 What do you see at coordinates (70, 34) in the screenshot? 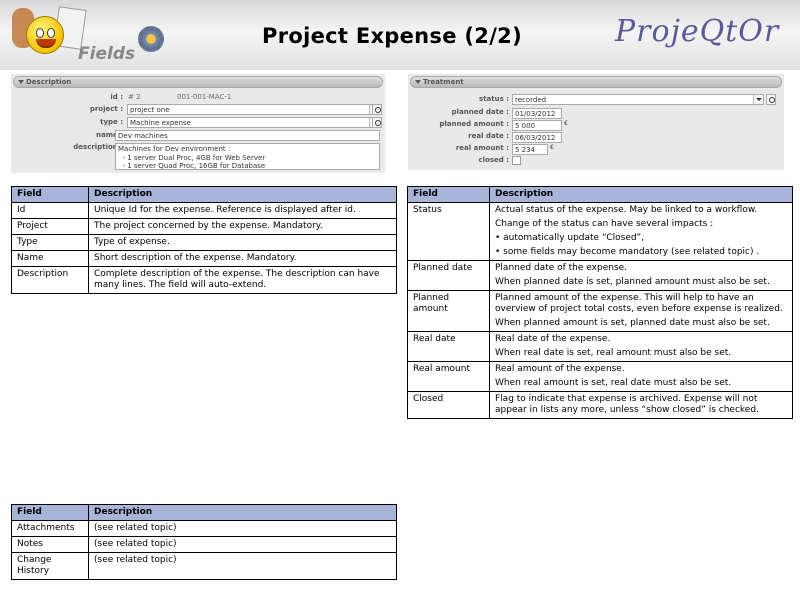
I see `fields-logo: Fields` at bounding box center [70, 34].